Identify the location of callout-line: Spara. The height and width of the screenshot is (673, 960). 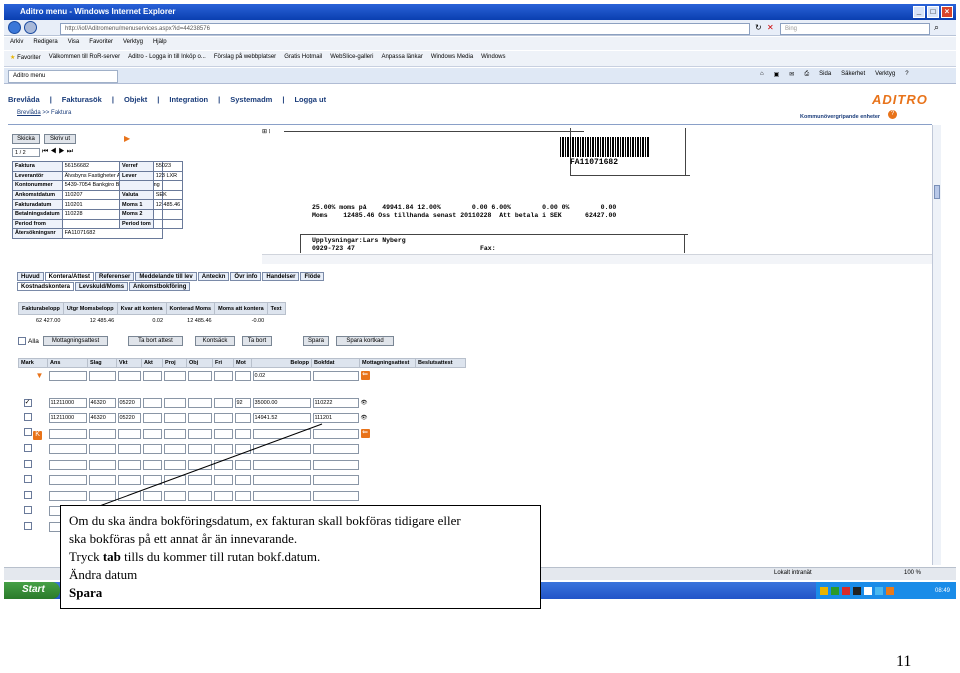
(86, 592).